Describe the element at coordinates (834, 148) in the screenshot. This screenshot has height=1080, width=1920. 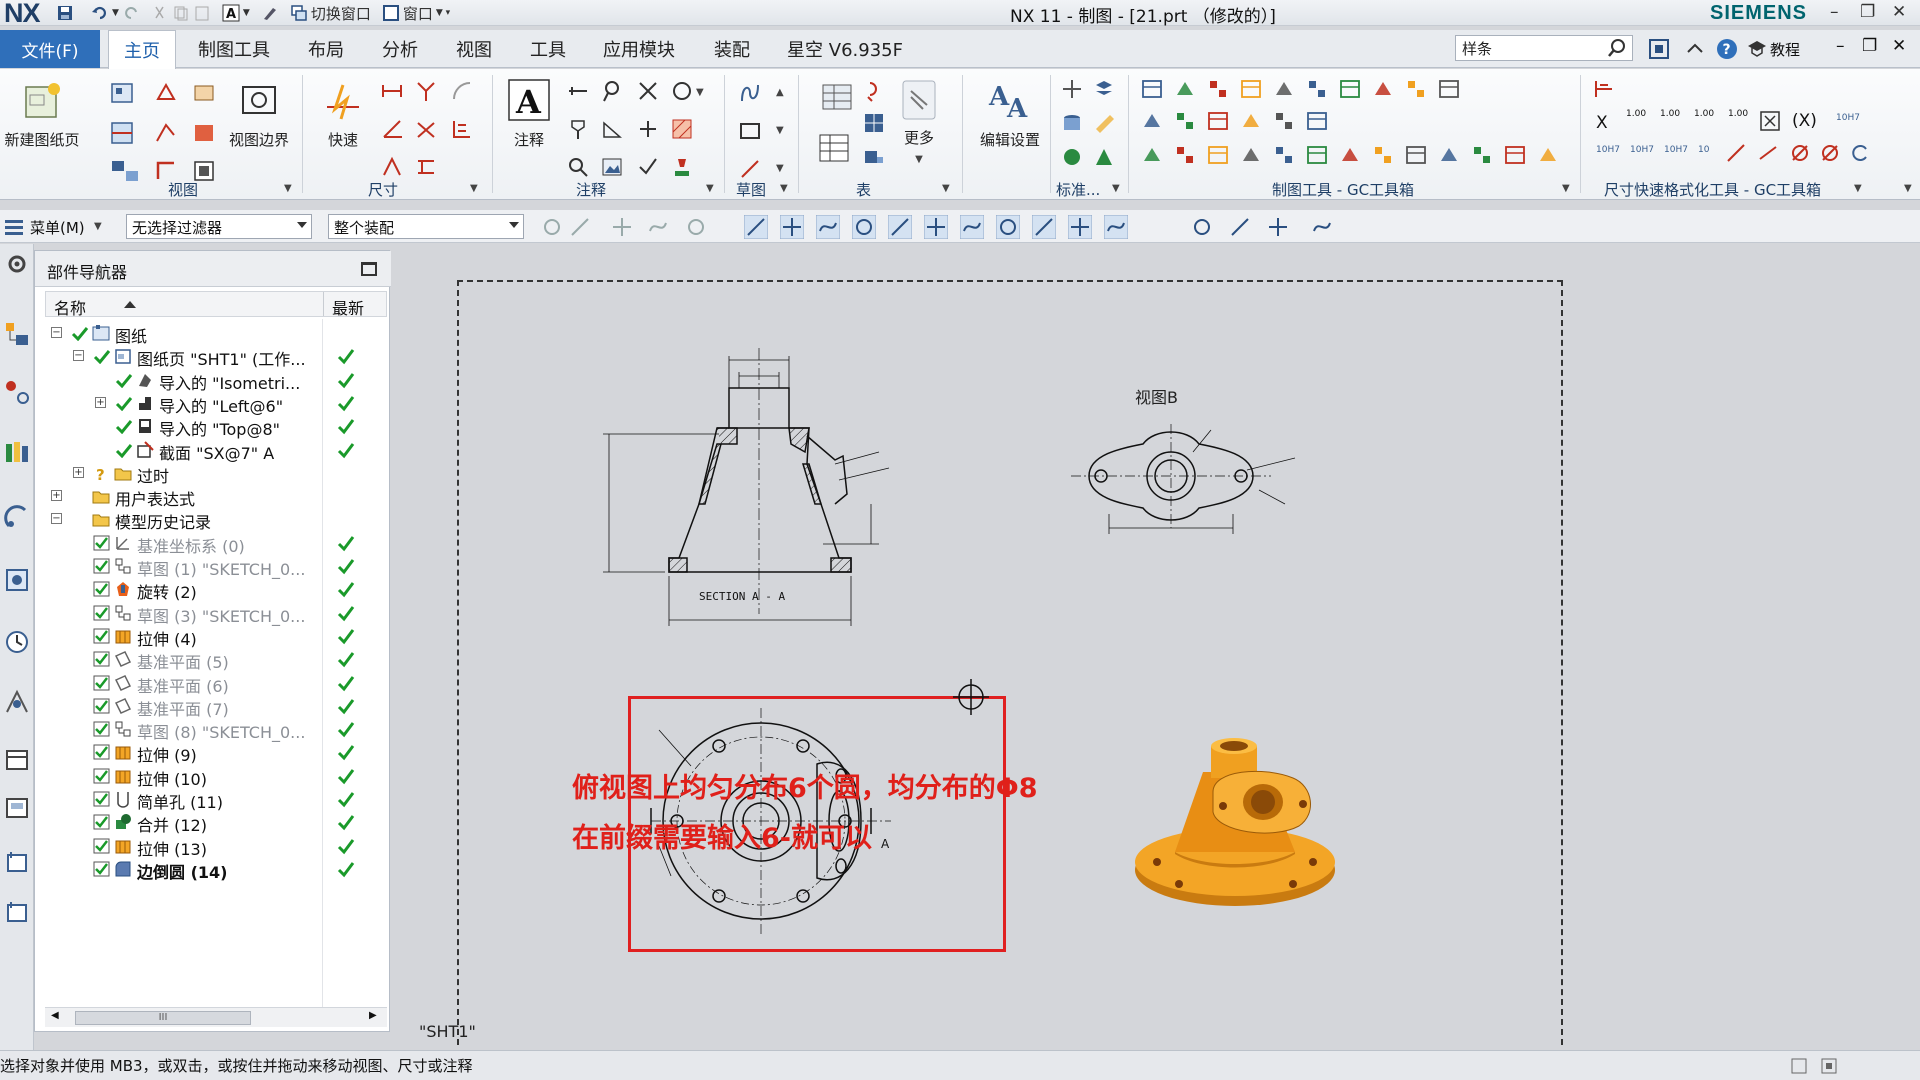
I see `hole-table-icon` at that location.